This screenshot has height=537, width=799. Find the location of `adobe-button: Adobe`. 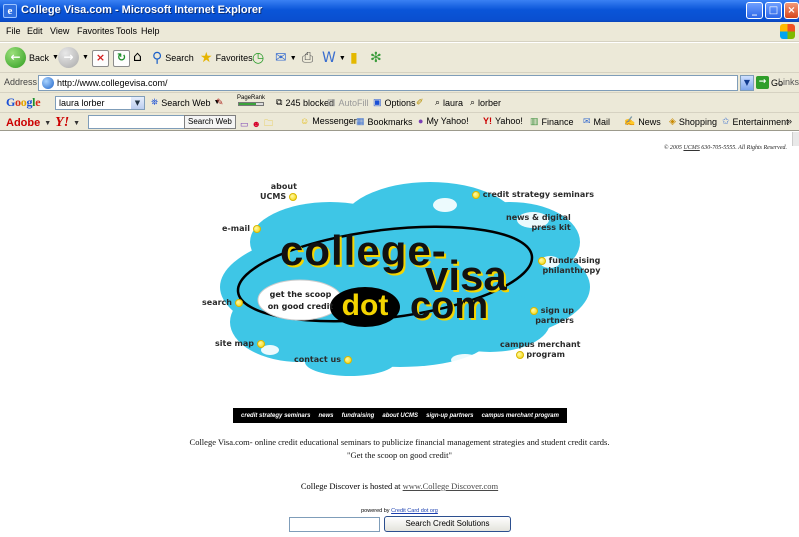

adobe-button: Adobe is located at coordinates (23, 123).